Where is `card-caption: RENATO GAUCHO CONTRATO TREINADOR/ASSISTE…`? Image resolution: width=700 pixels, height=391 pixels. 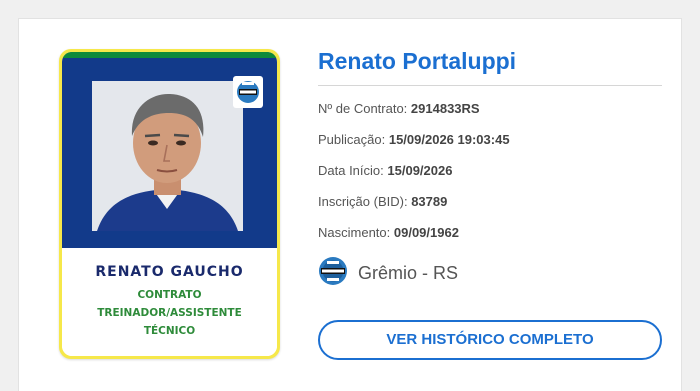
card-caption: RENATO GAUCHO CONTRATO TREINADOR/ASSISTE… is located at coordinates (169, 302).